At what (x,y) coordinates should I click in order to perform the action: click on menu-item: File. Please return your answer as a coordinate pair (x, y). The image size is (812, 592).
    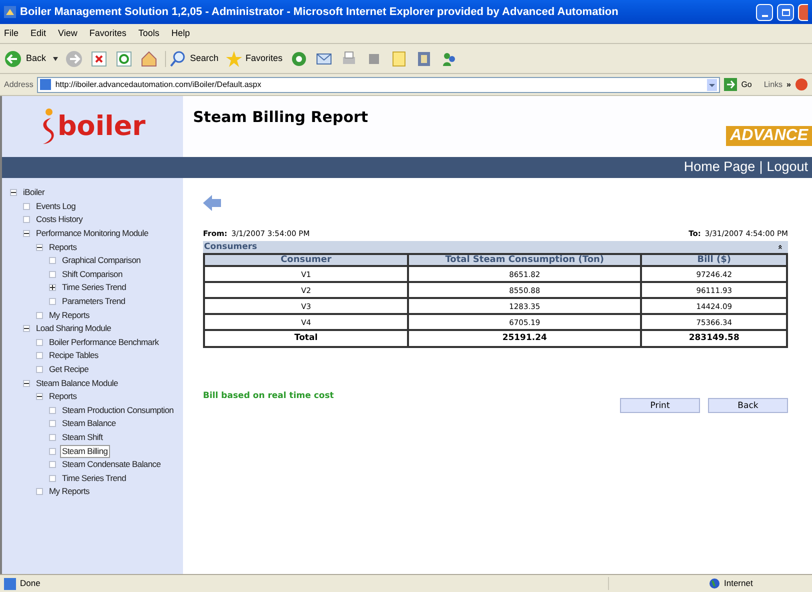
    Looking at the image, I should click on (11, 33).